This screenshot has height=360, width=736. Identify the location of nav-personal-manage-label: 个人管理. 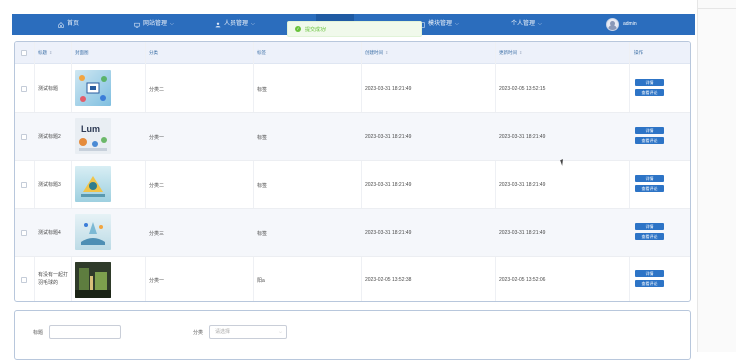
(523, 24).